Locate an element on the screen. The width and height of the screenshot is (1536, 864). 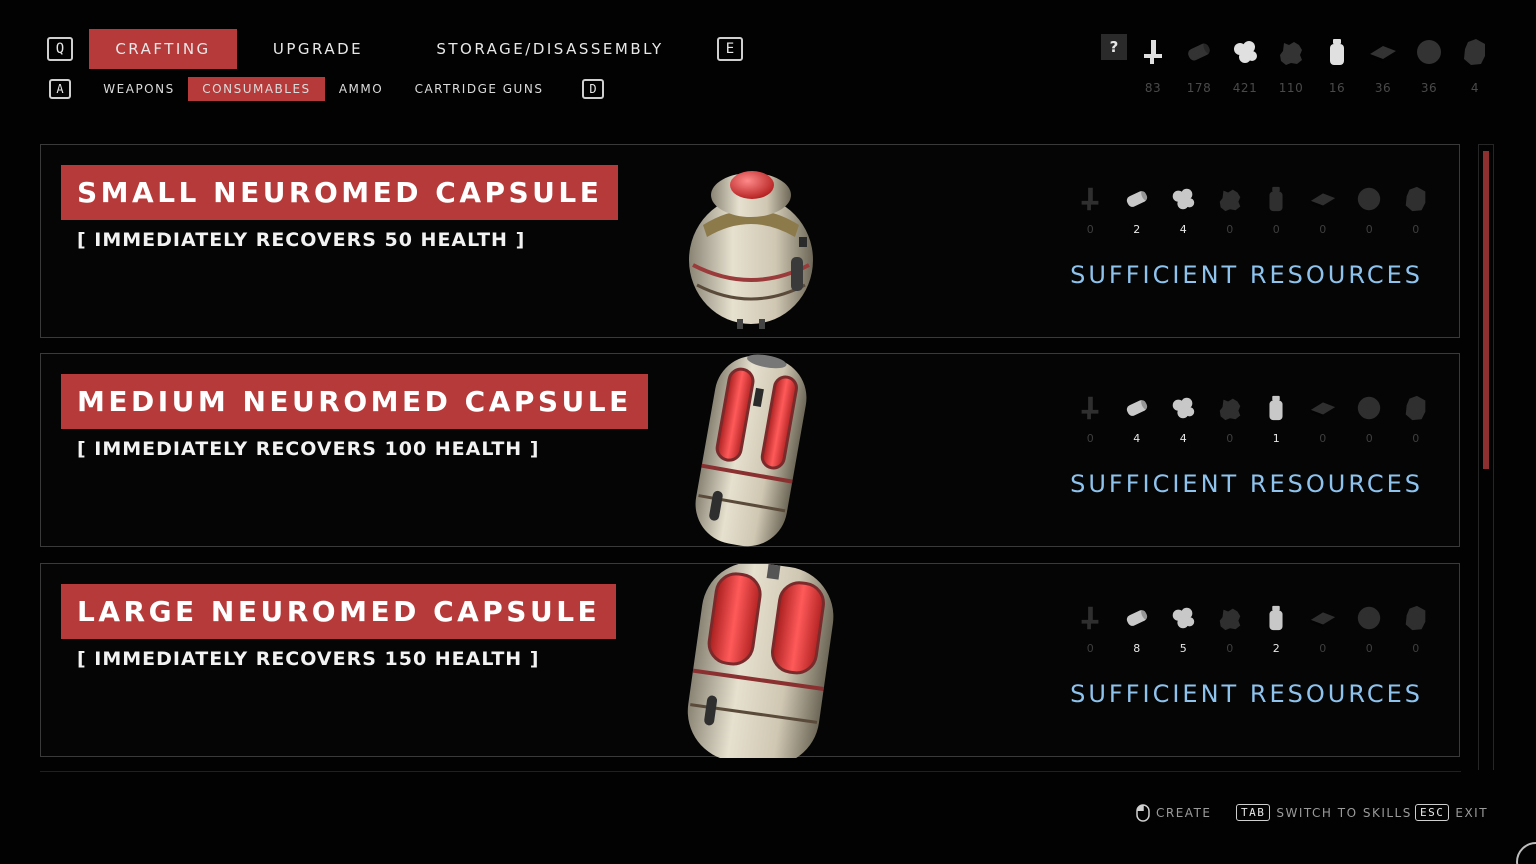
hint-switch-to-skills: TAB SWITCH TO SKILLS is located at coordinates (1324, 812).